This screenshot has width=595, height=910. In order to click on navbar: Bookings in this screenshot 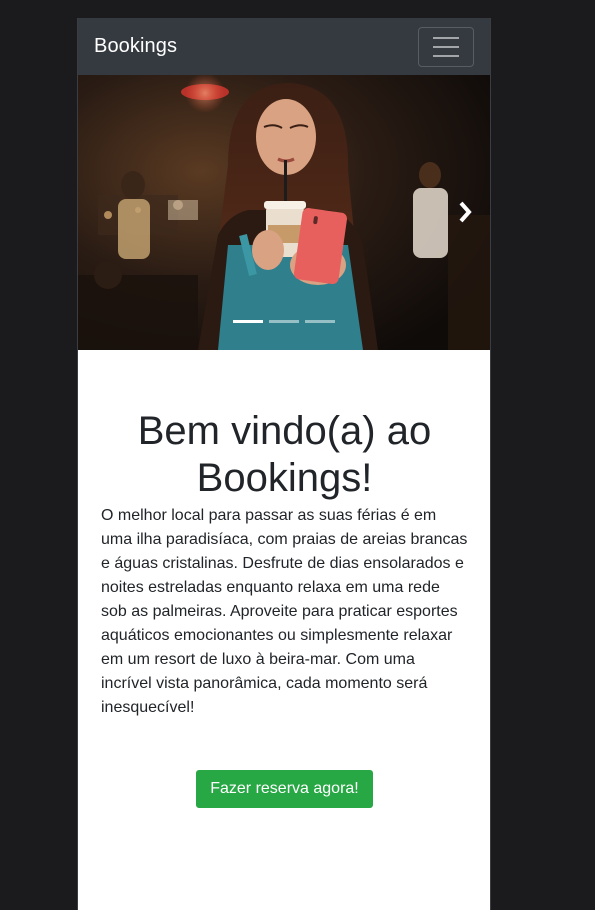, I will do `click(284, 46)`.